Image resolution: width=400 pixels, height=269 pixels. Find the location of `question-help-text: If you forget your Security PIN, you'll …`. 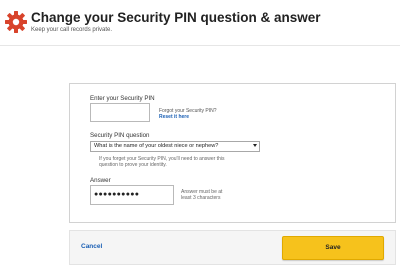

question-help-text: If you forget your Security PIN, you'll … is located at coordinates (162, 162).